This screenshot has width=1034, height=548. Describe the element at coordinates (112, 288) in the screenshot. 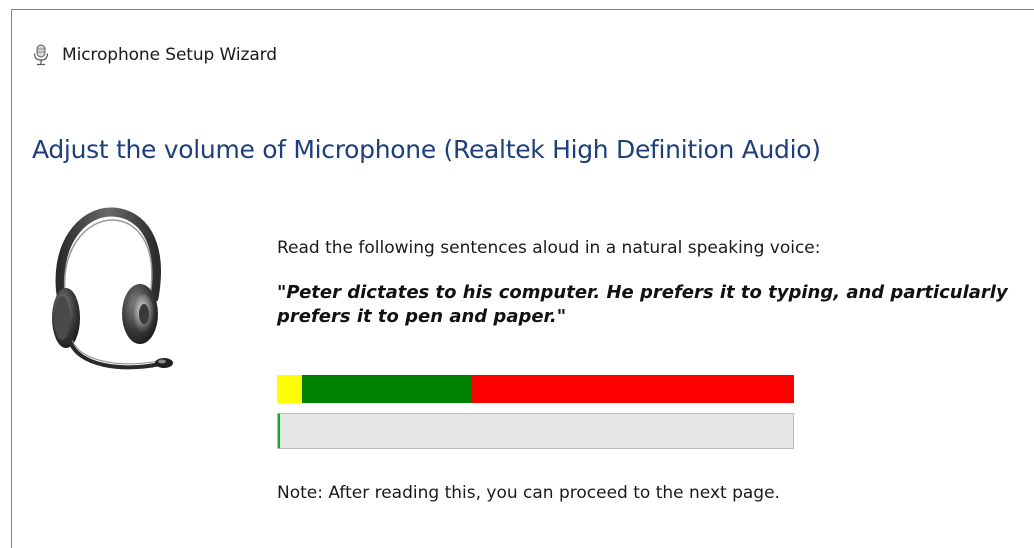

I see `headset-icon` at that location.